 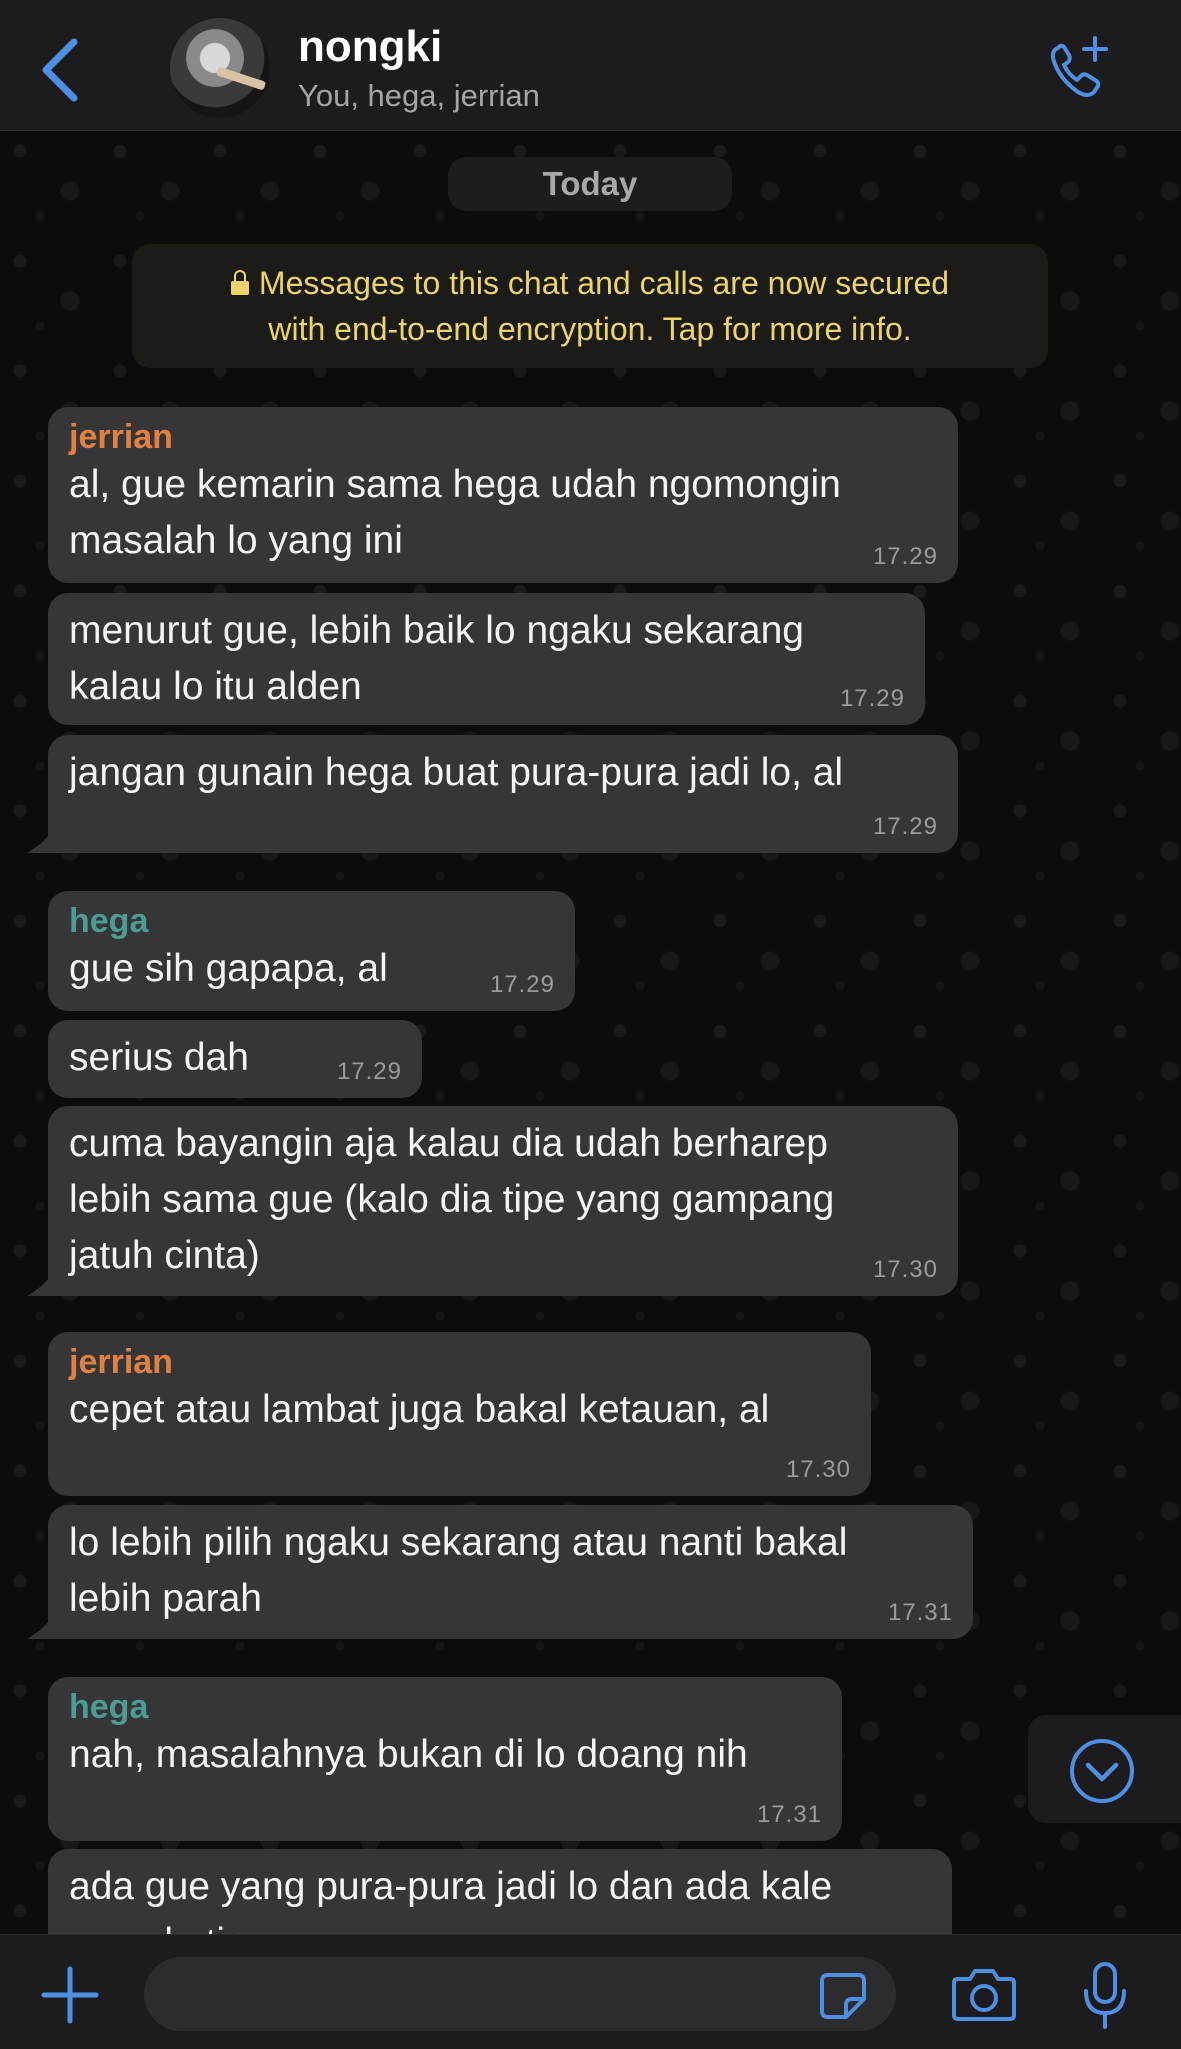 I want to click on message-input, so click(x=520, y=1994).